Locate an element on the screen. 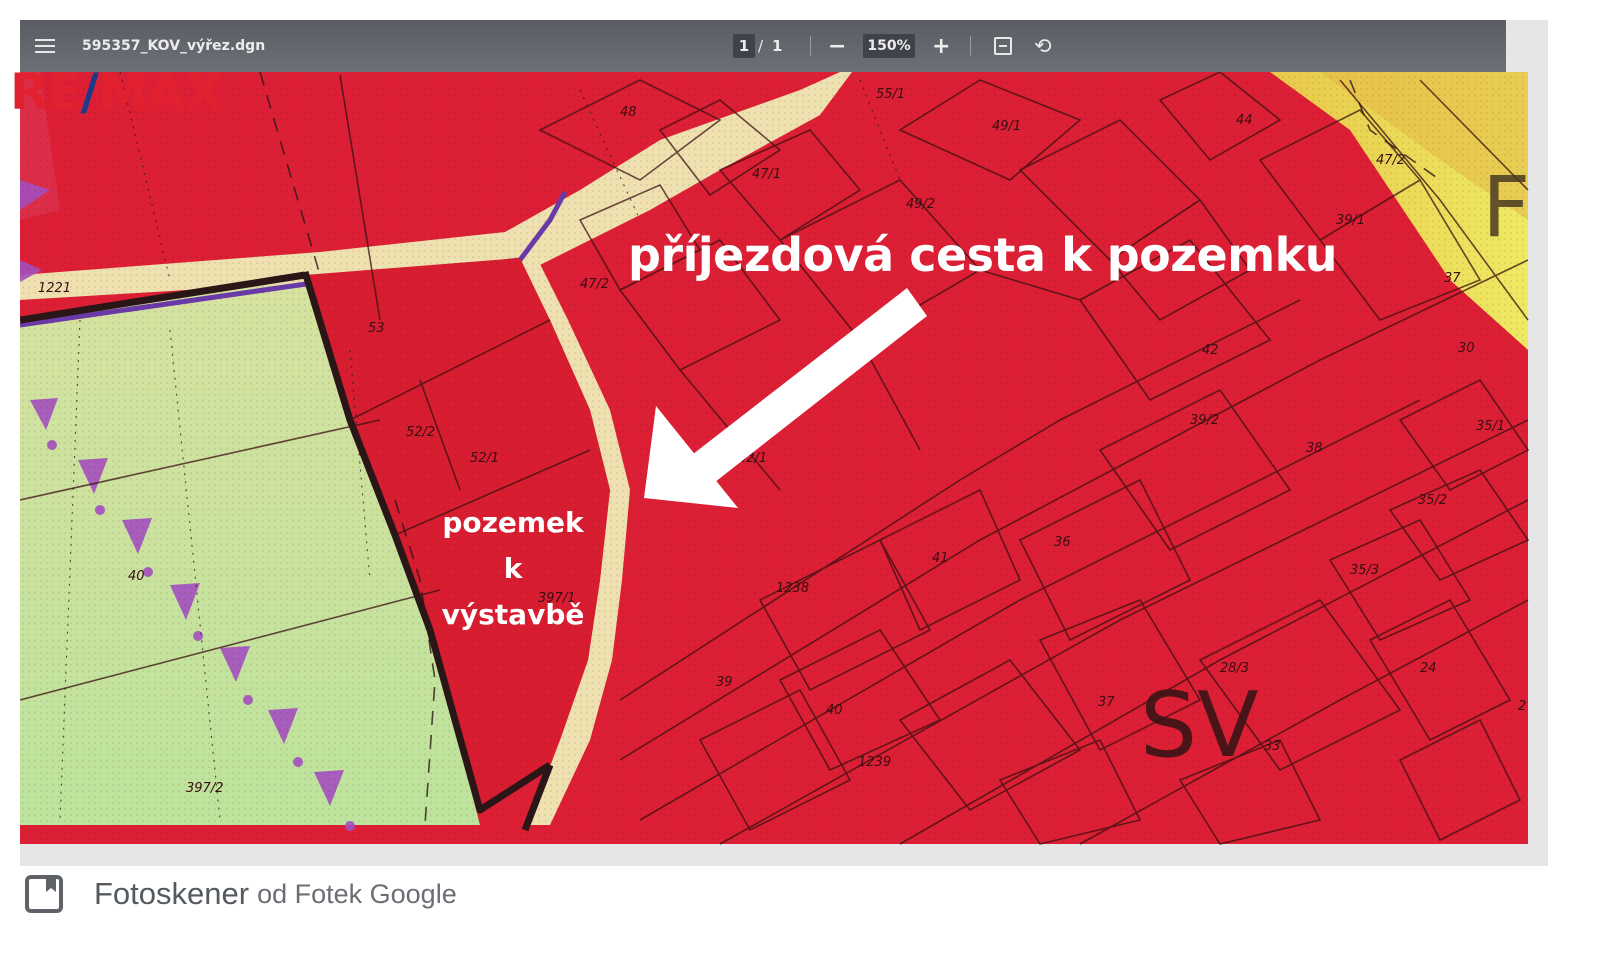 The width and height of the screenshot is (1600, 957). remax-logo: RE/MAX is located at coordinates (116, 92).